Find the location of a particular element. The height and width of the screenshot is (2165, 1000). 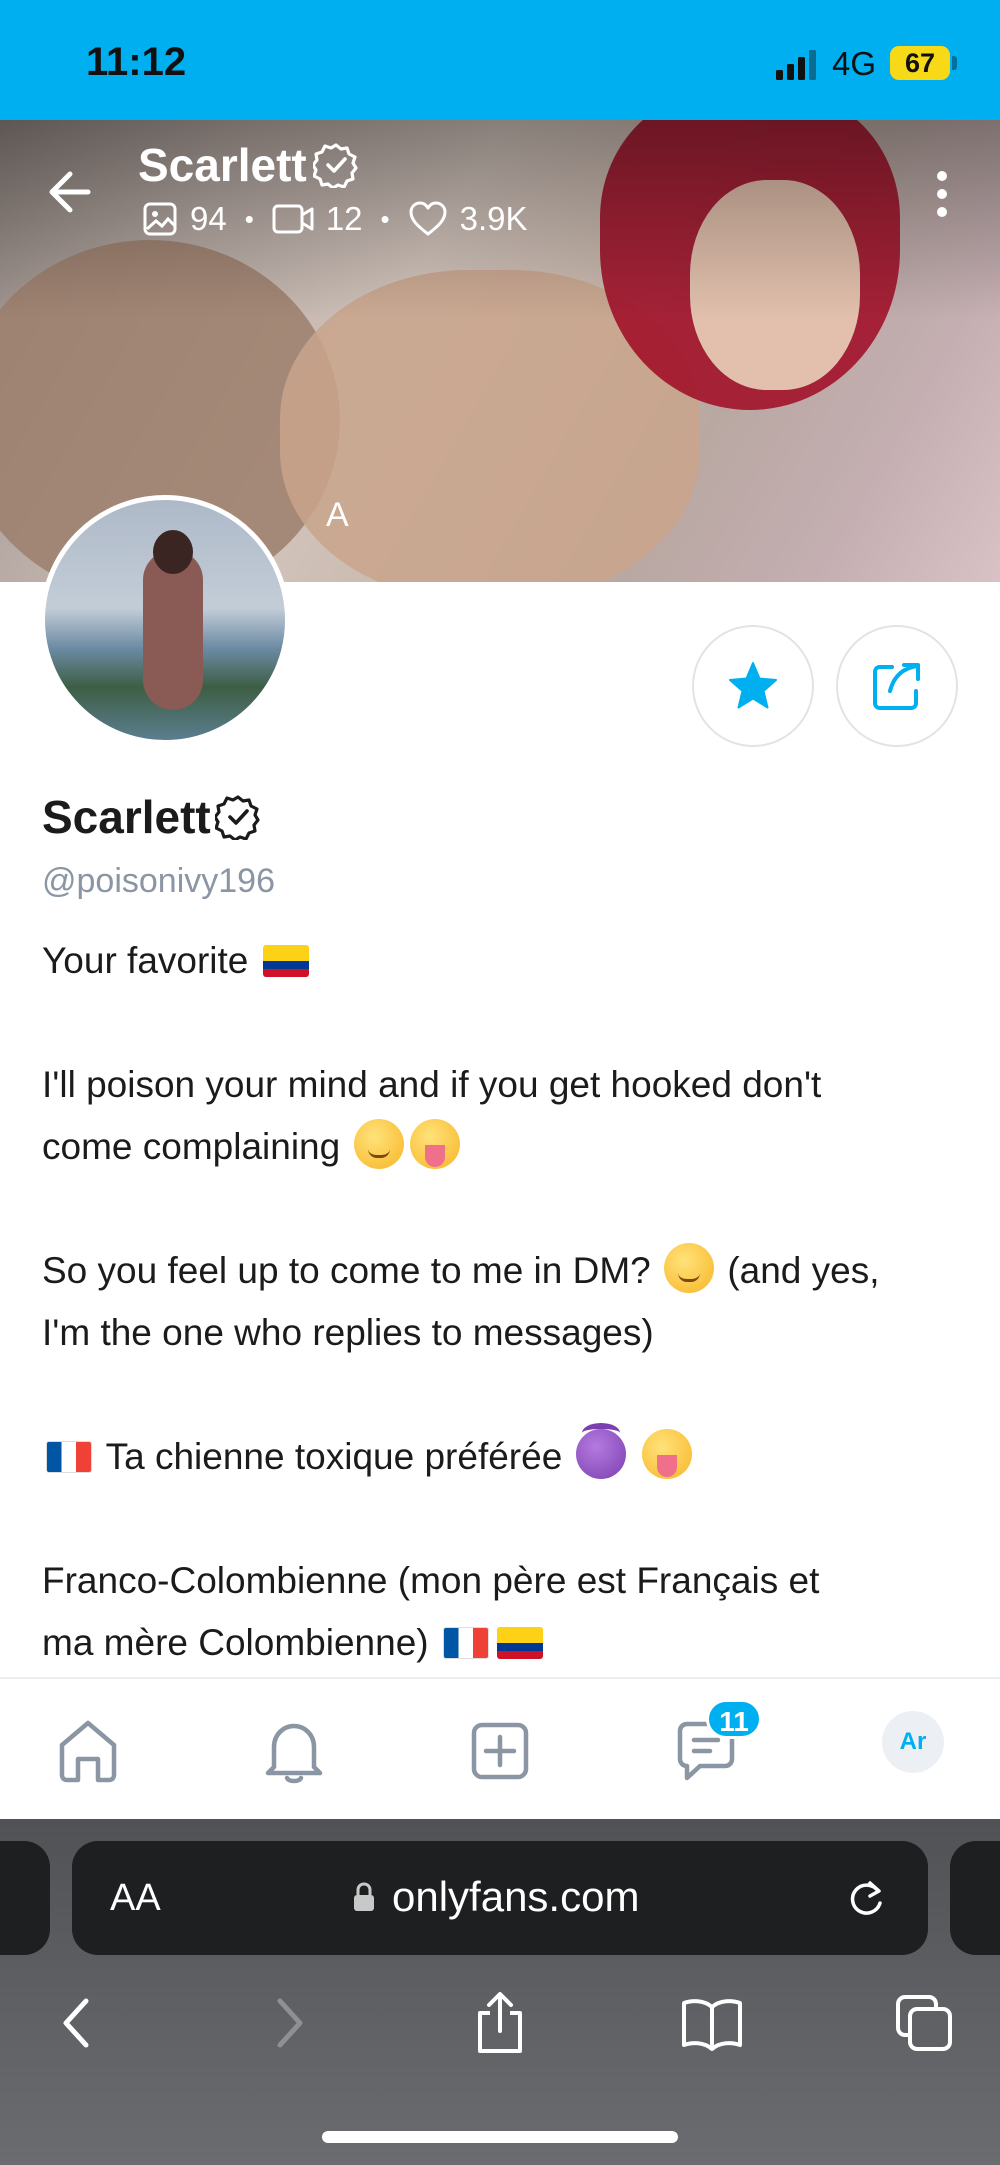

bottom-nav: 11 Ar is located at coordinates (500, 1748).